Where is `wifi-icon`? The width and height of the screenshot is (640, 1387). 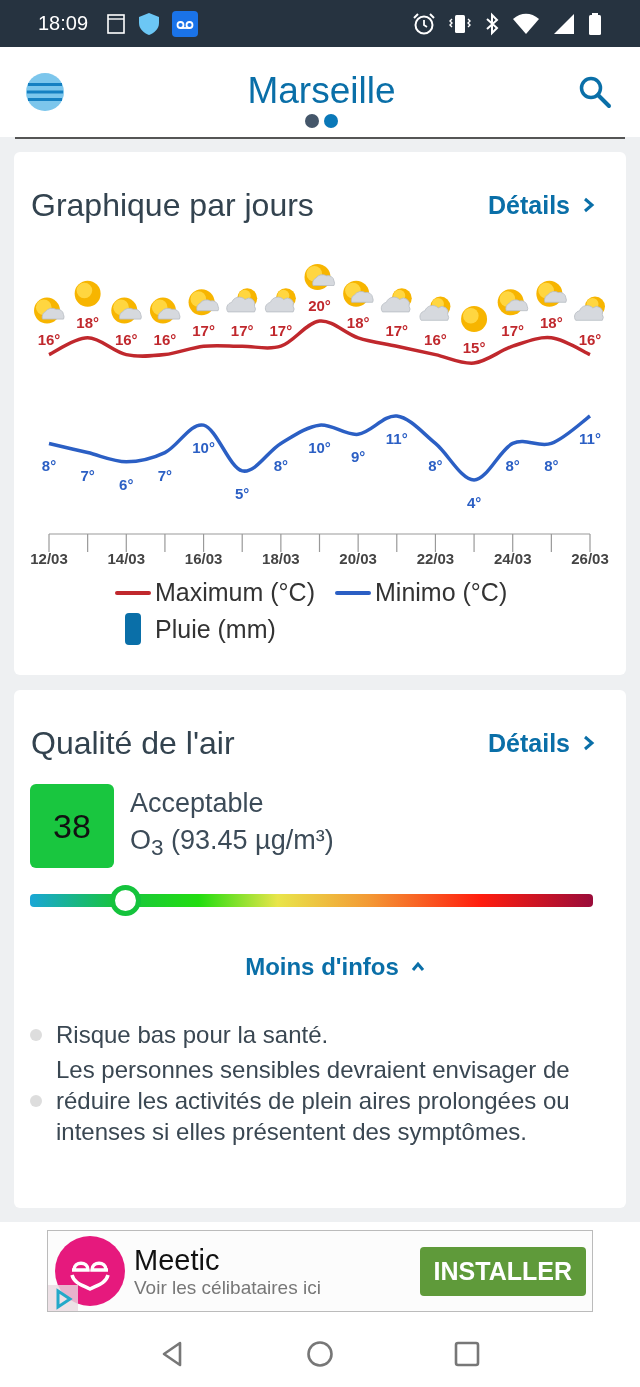 wifi-icon is located at coordinates (526, 23).